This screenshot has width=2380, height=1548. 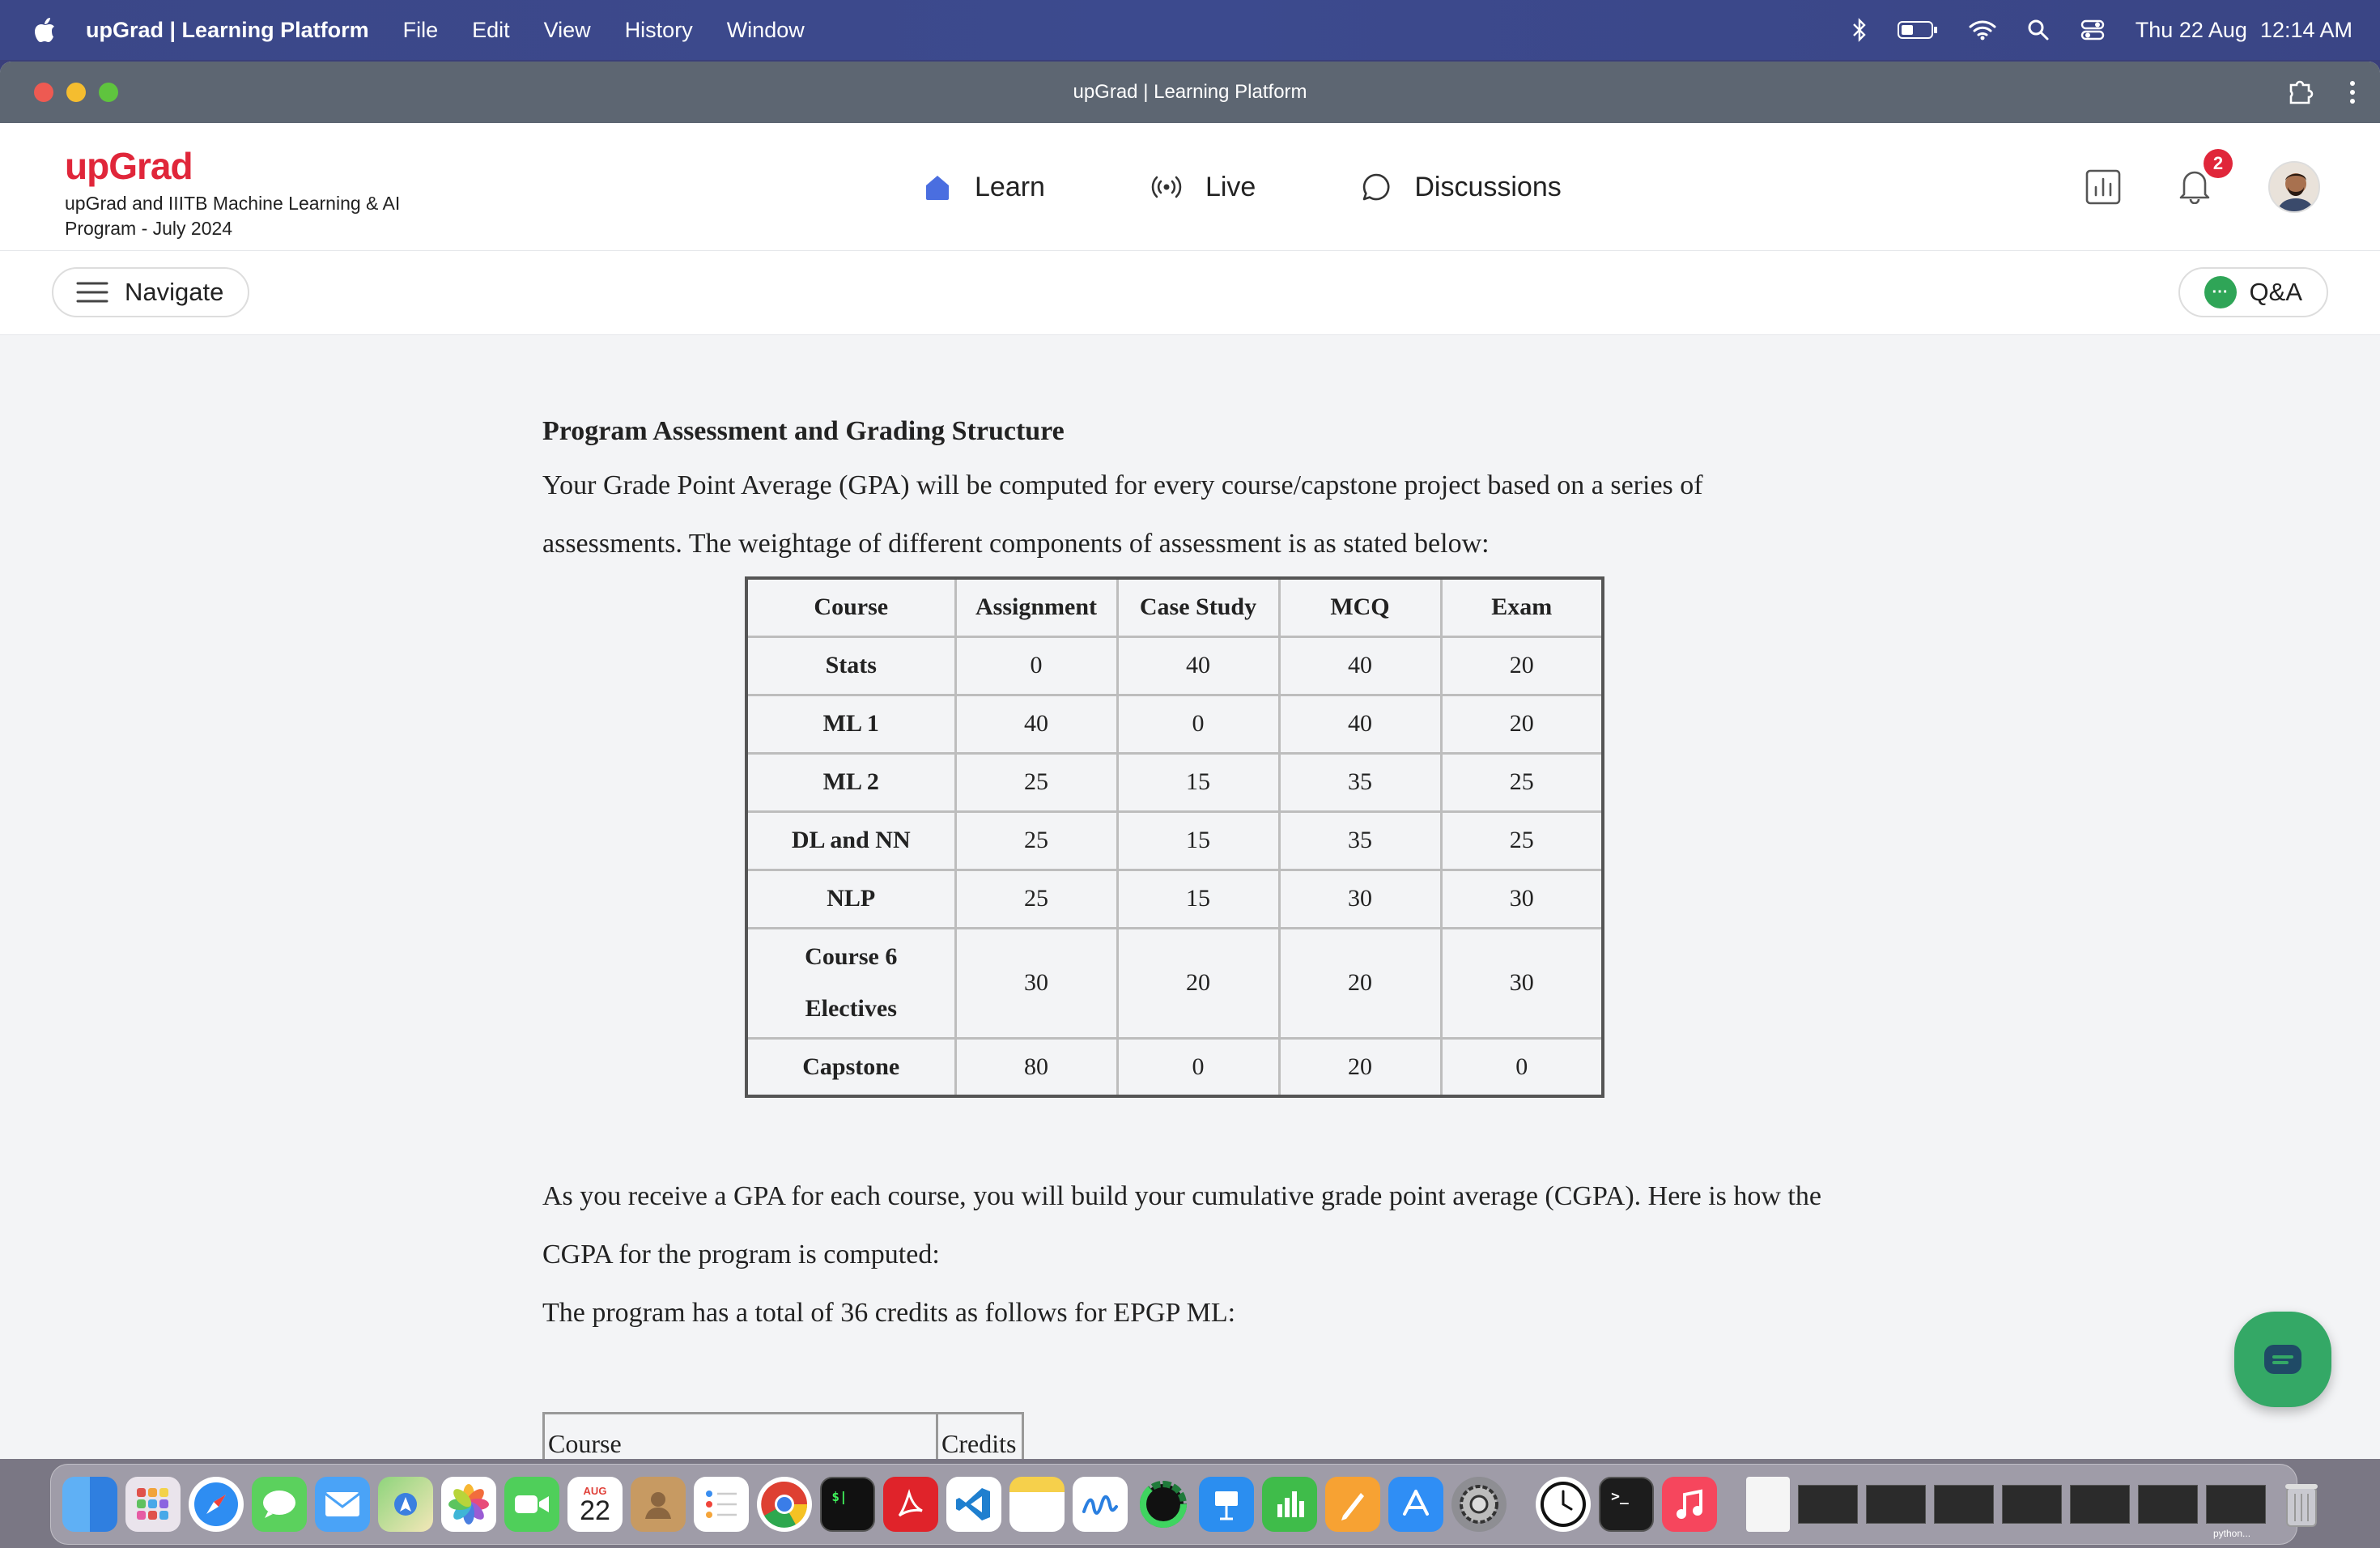 I want to click on course-cell: Stats, so click(x=851, y=665).